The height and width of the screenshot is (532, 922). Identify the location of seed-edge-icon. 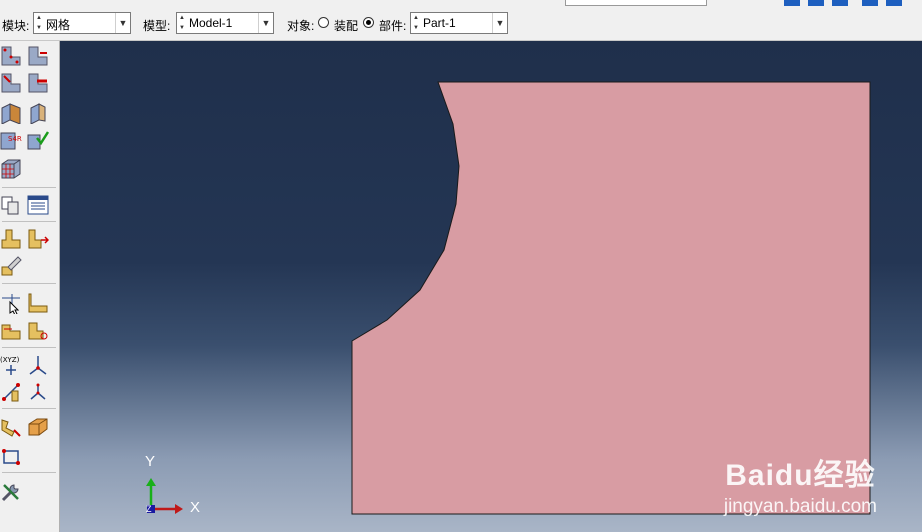
(38, 56).